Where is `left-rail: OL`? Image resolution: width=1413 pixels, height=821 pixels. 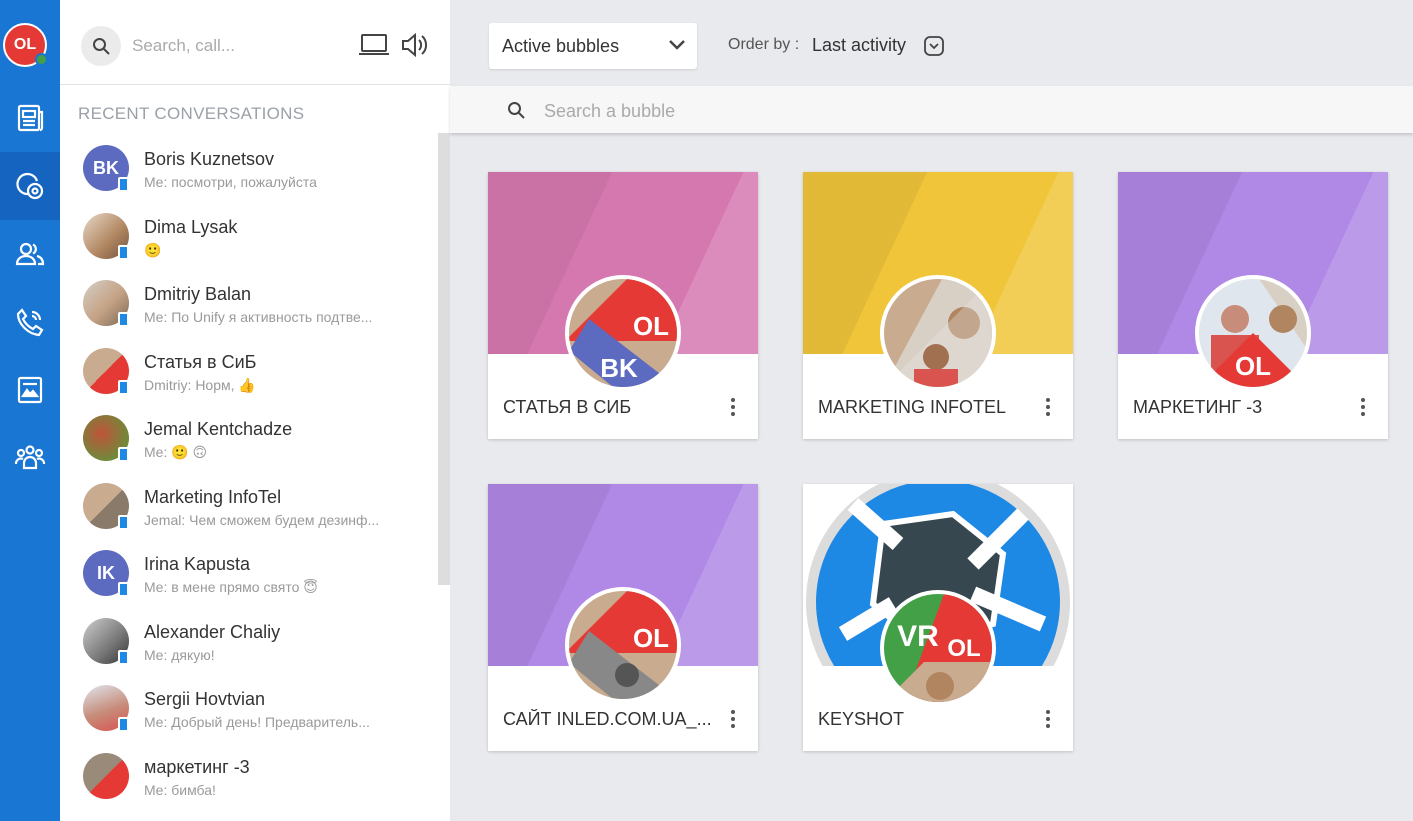
left-rail: OL is located at coordinates (30, 410).